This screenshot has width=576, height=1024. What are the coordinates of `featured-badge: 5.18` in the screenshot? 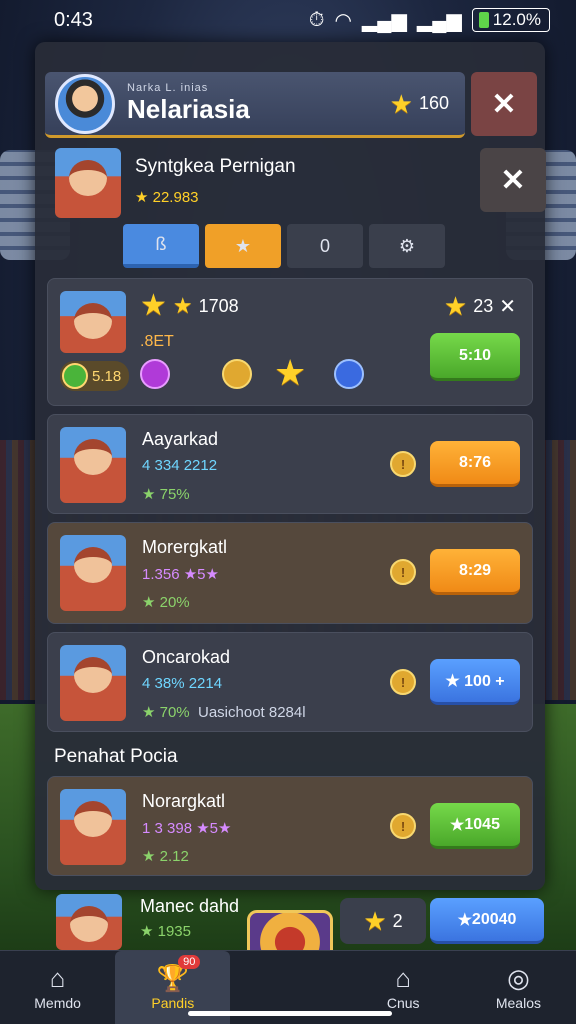 It's located at (95, 376).